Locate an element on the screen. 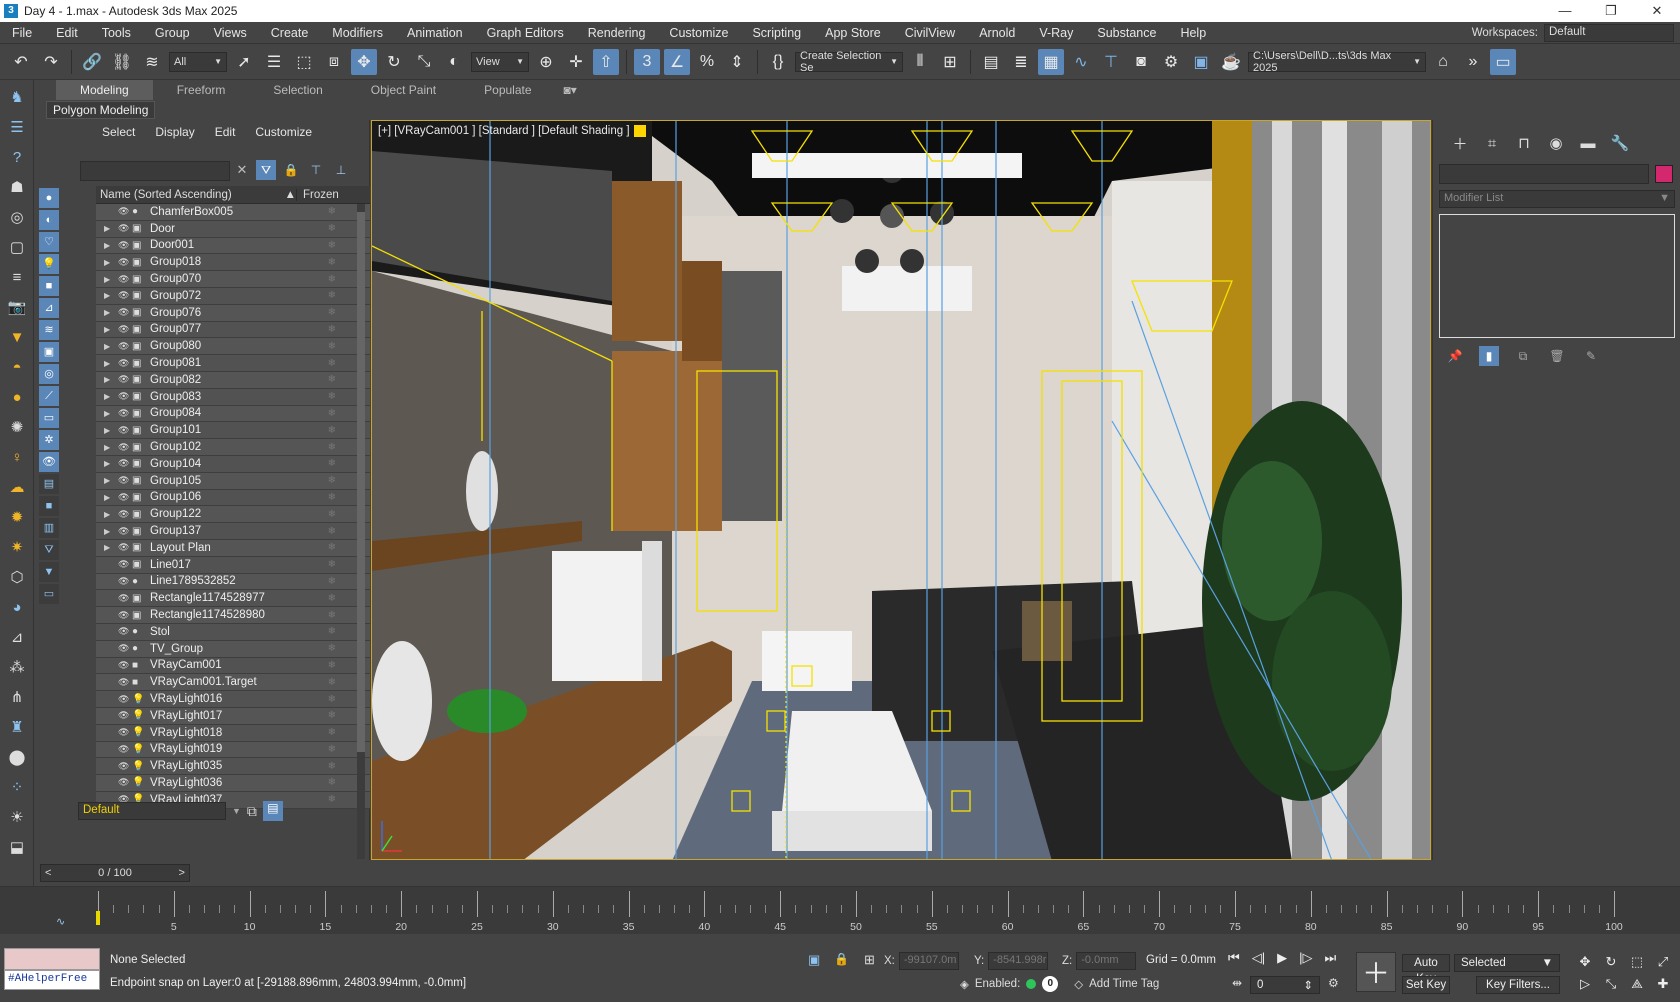 This screenshot has height=1002, width=1680. rectangular-selection-icon: ⬚ is located at coordinates (304, 62).